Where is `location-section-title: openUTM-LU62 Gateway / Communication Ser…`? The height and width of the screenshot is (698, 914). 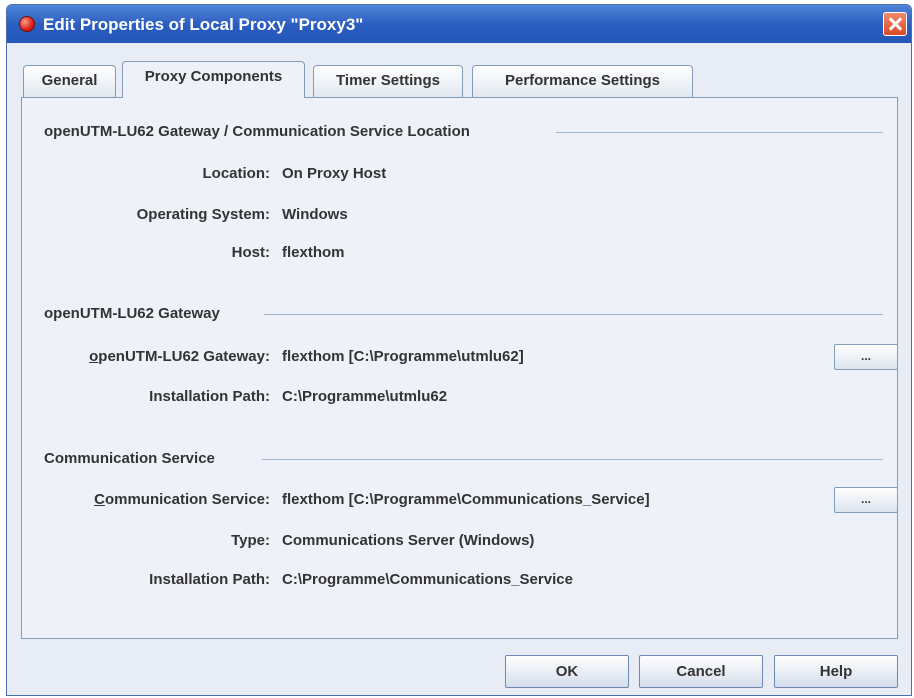 location-section-title: openUTM-LU62 Gateway / Communication Ser… is located at coordinates (257, 131).